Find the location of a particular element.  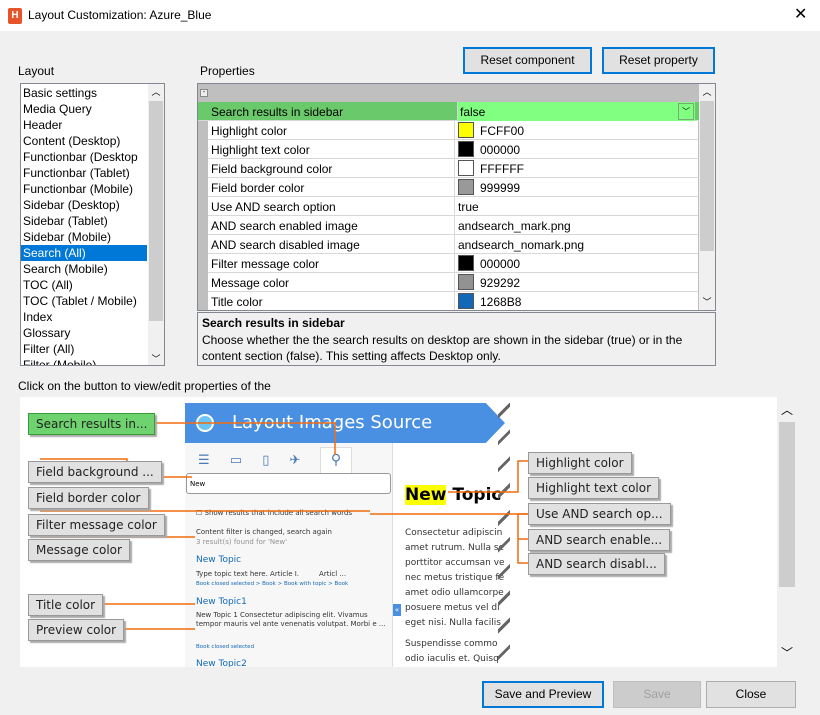

callout-button: Field border color is located at coordinates (88, 498).